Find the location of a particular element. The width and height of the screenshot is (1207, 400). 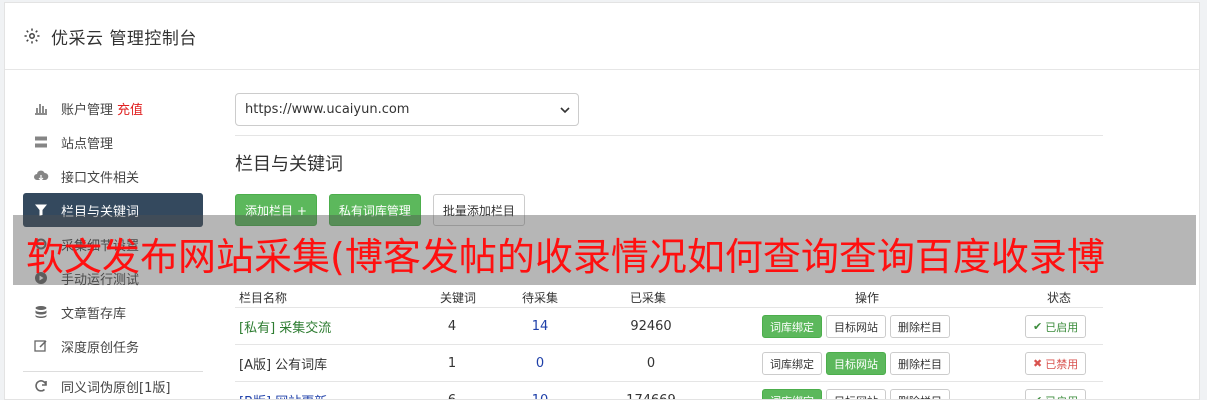

sidebar-item: 深度原创任务 is located at coordinates (113, 346).